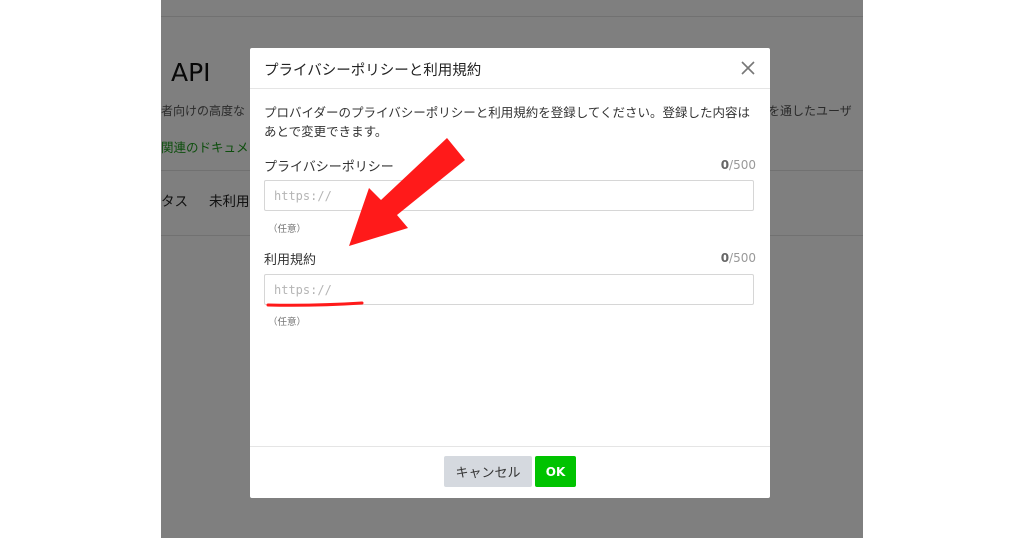 The width and height of the screenshot is (1024, 538). I want to click on privacy-policy-max: /500, so click(742, 165).